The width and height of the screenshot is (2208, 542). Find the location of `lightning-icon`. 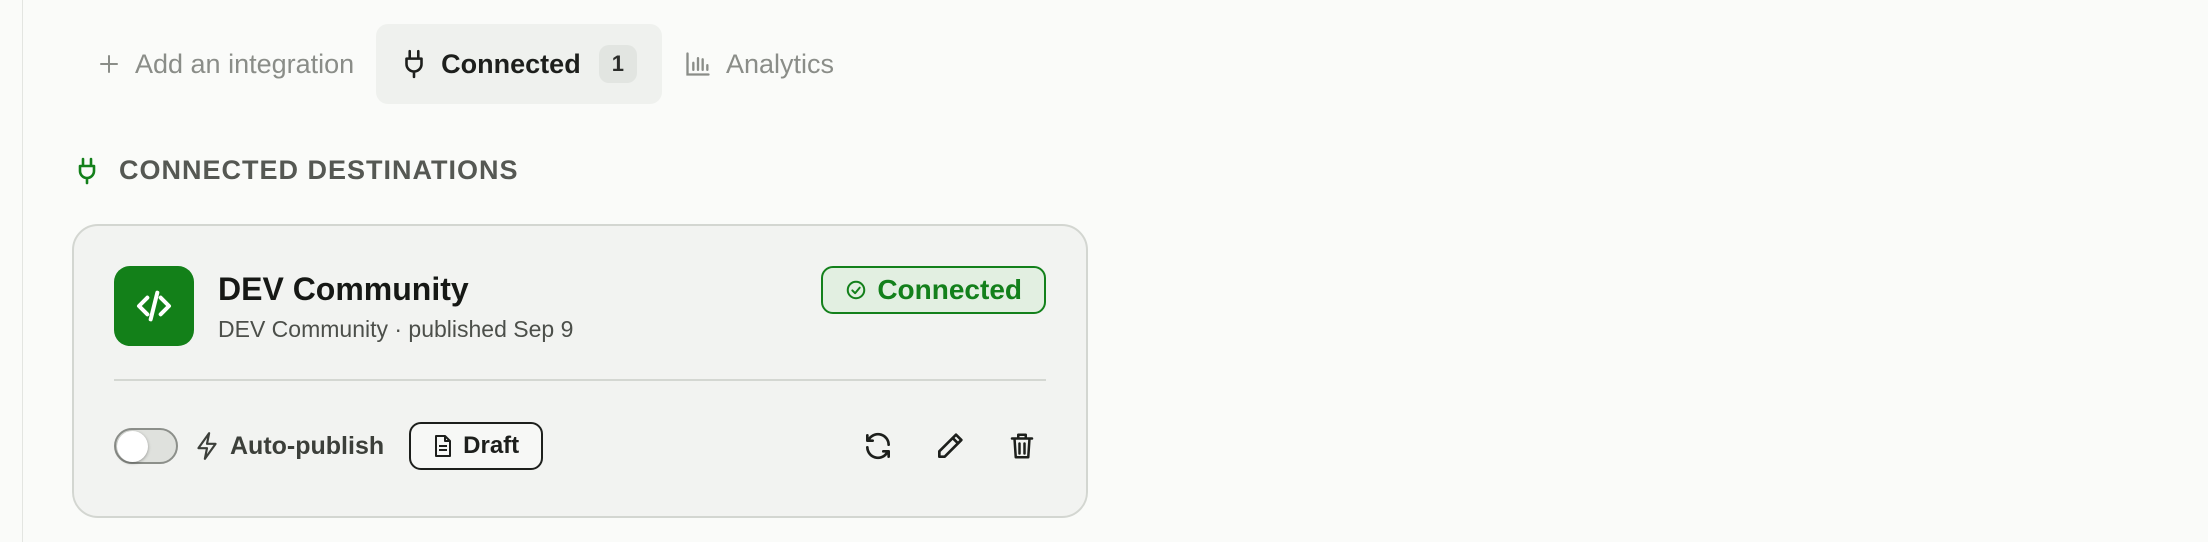

lightning-icon is located at coordinates (207, 446).